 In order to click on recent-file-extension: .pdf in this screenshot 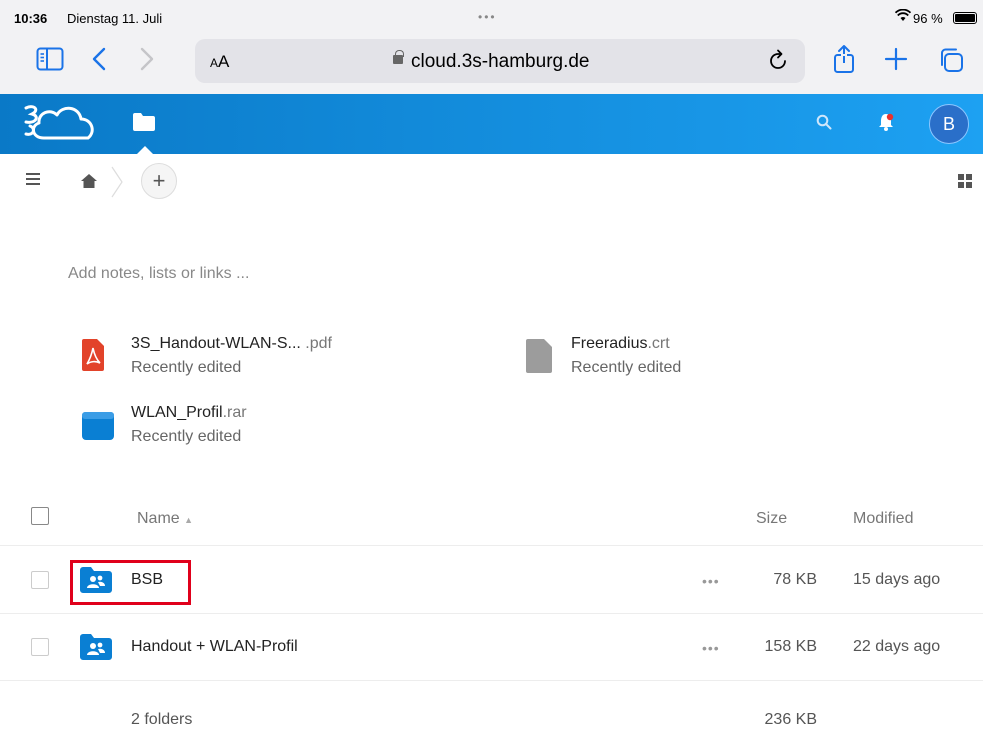, I will do `click(316, 343)`.